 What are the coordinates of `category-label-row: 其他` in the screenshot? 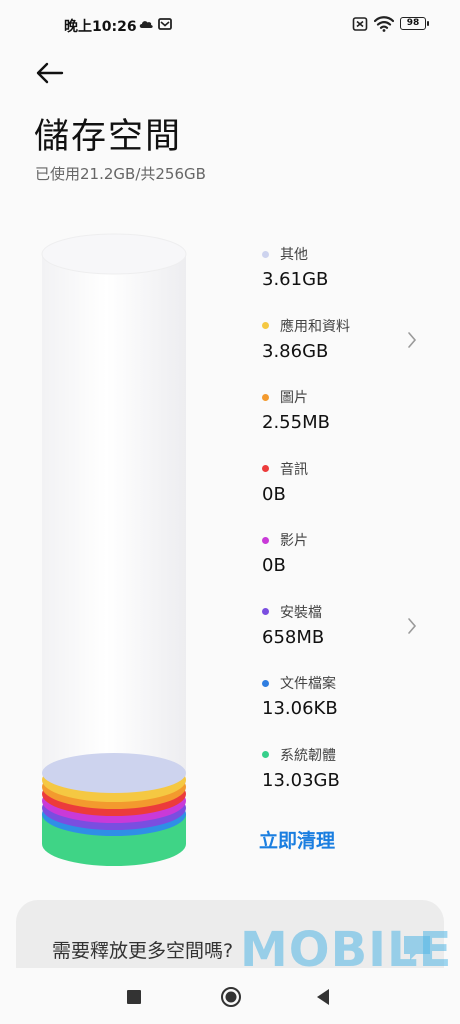 It's located at (285, 254).